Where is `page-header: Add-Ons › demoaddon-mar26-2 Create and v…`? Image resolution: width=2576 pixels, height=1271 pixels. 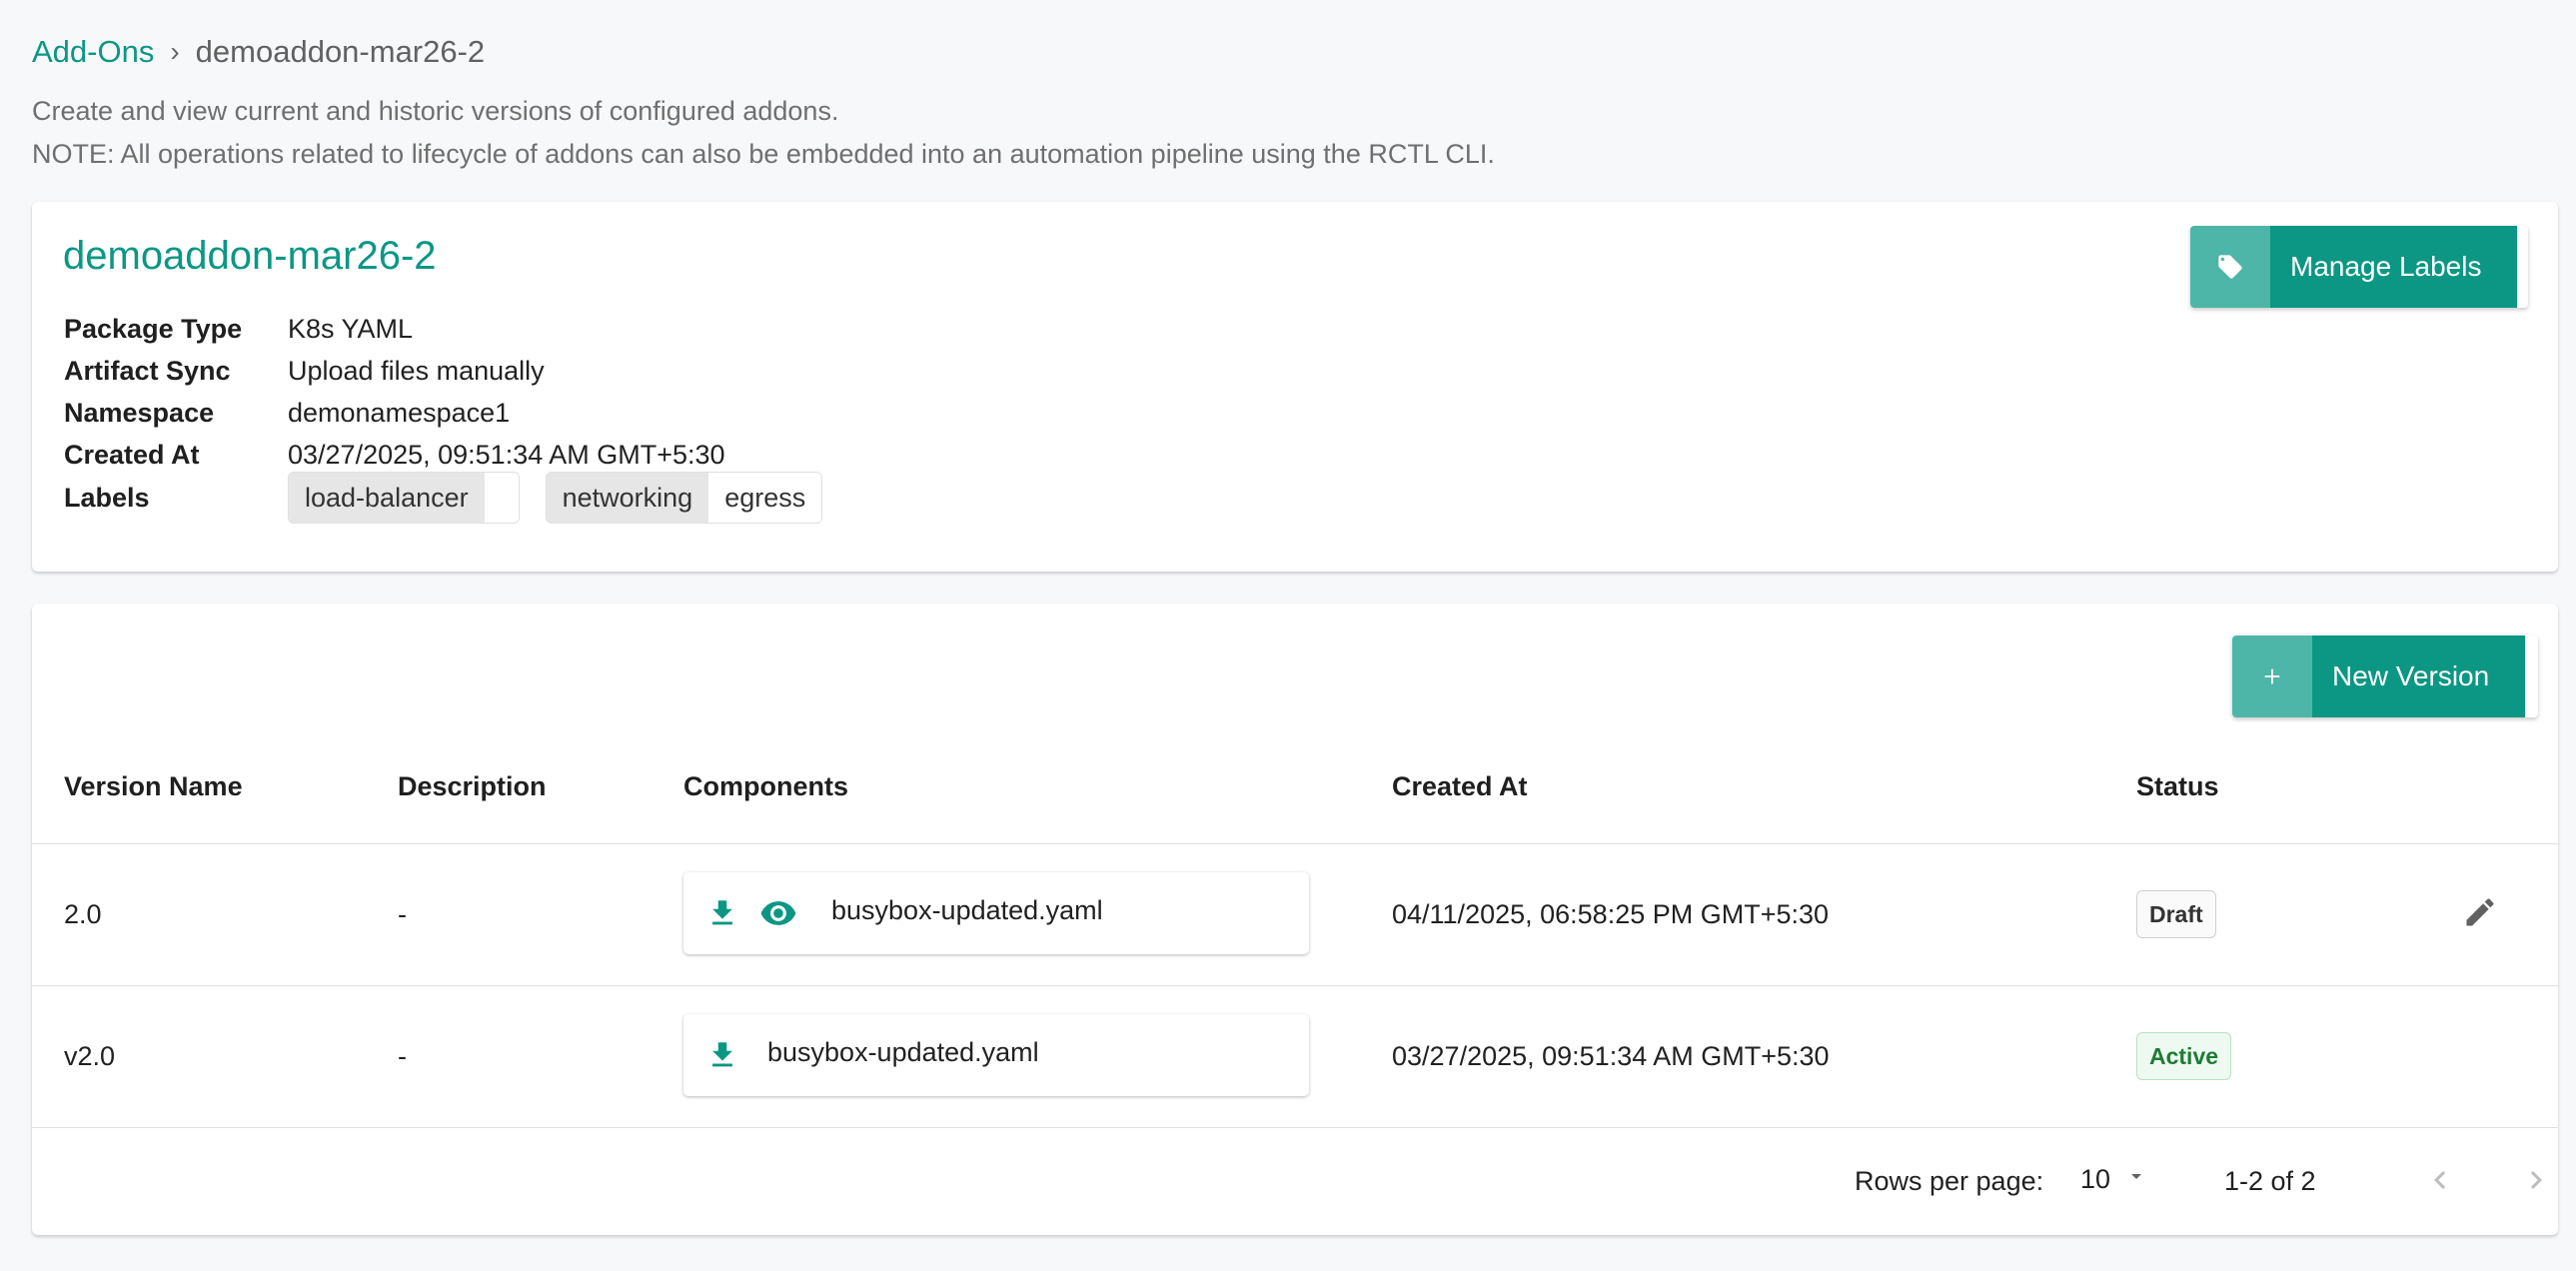
page-header: Add-Ons › demoaddon-mar26-2 Create and v… is located at coordinates (763, 105).